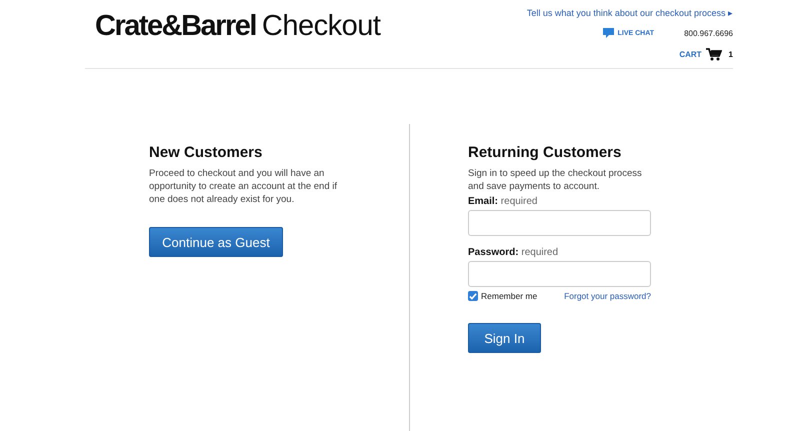 This screenshot has height=431, width=800. What do you see at coordinates (321, 26) in the screenshot?
I see `page-title: Checkout` at bounding box center [321, 26].